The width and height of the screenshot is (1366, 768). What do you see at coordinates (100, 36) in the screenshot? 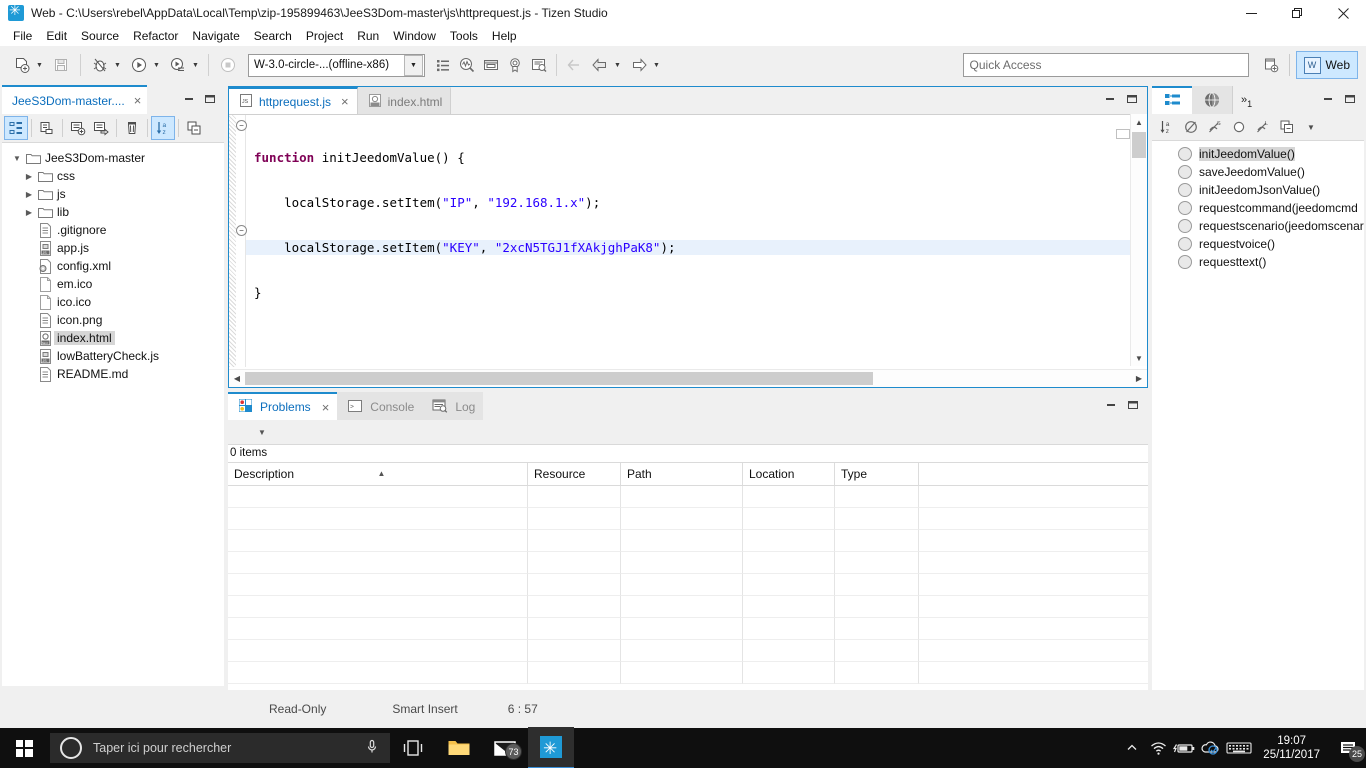
I see `menu-source: Source` at bounding box center [100, 36].